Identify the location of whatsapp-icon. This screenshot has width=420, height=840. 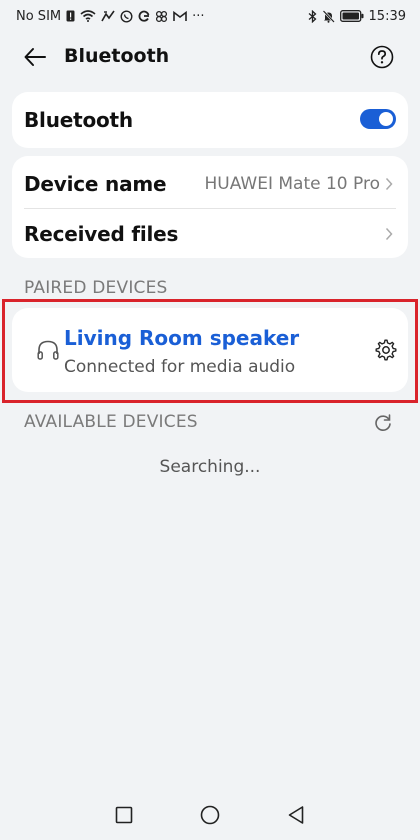
(126, 16).